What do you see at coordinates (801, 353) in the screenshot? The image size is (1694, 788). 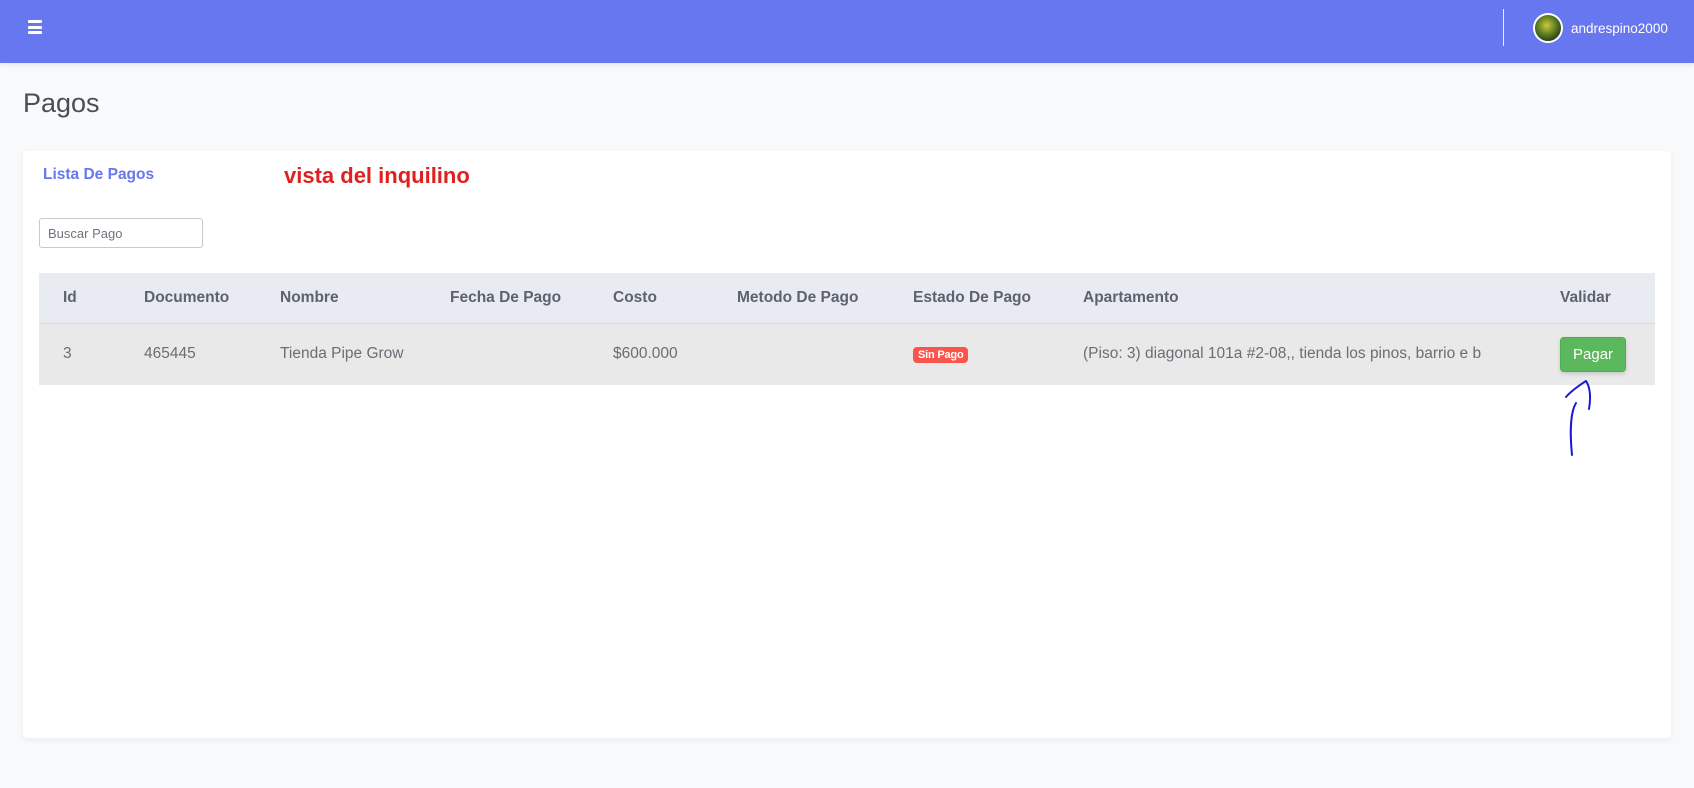 I see `cell-metodo` at bounding box center [801, 353].